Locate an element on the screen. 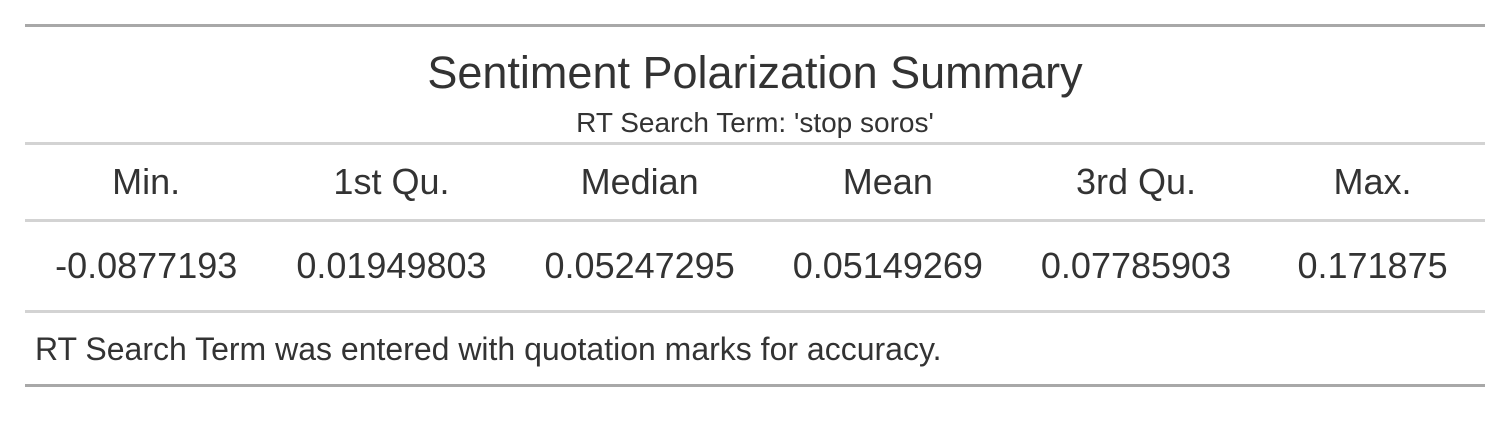 Image resolution: width=1510 pixels, height=429 pixels. cell-median: 0.05247295 is located at coordinates (639, 265).